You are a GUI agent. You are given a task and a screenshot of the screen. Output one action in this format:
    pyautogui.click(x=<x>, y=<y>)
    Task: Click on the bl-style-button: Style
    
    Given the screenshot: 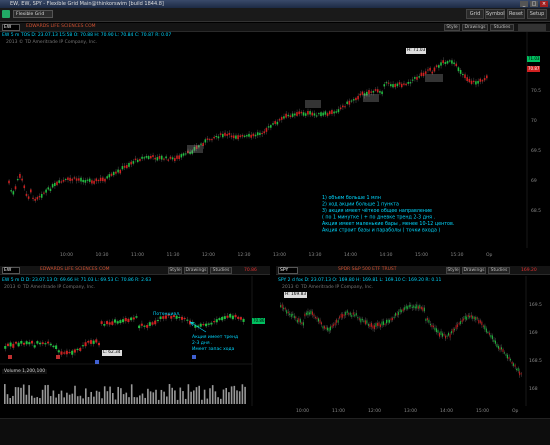 What is the action you would take?
    pyautogui.click(x=175, y=270)
    